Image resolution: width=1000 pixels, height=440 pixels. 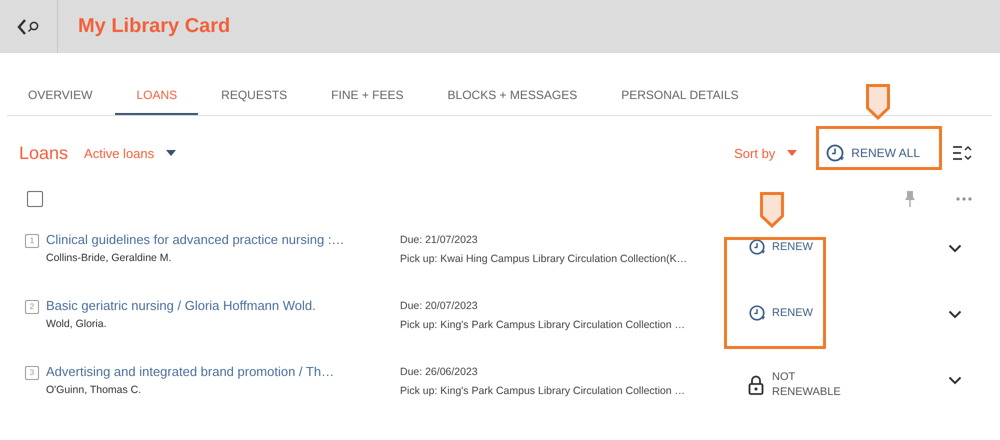 I want to click on item-number: 2, so click(x=32, y=307).